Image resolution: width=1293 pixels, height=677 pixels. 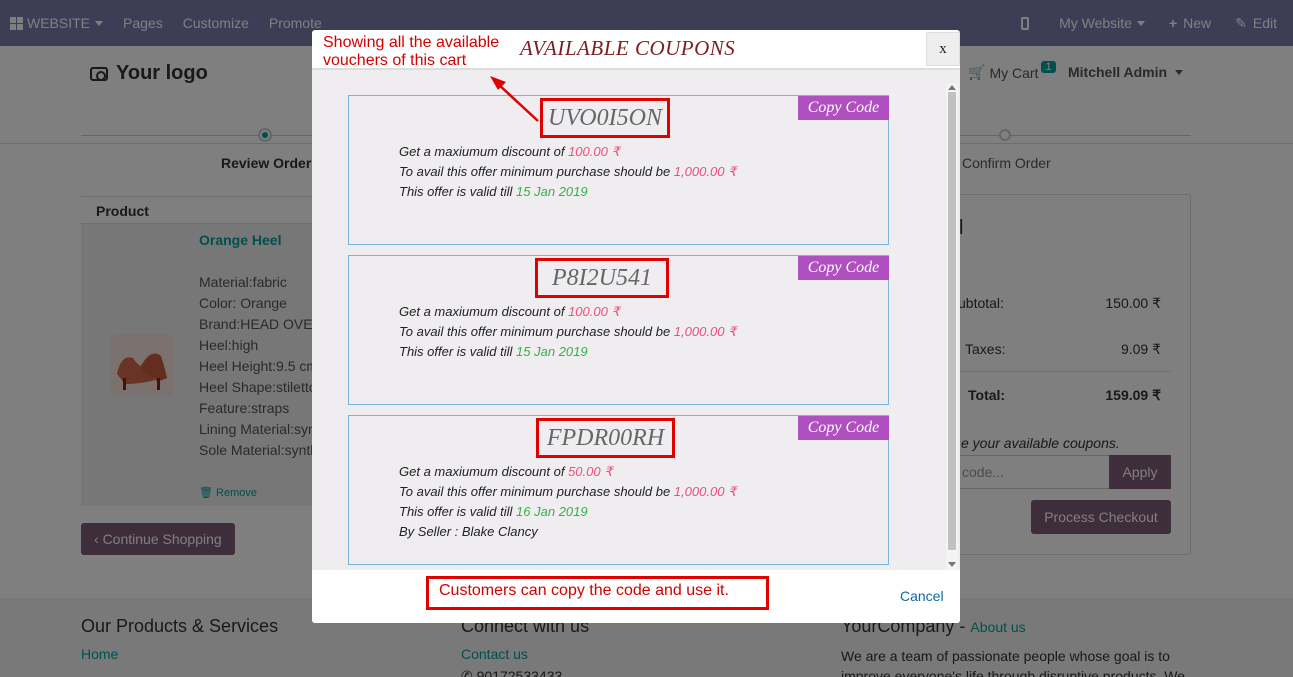 What do you see at coordinates (602, 278) in the screenshot?
I see `coupon-code: P8I2U541` at bounding box center [602, 278].